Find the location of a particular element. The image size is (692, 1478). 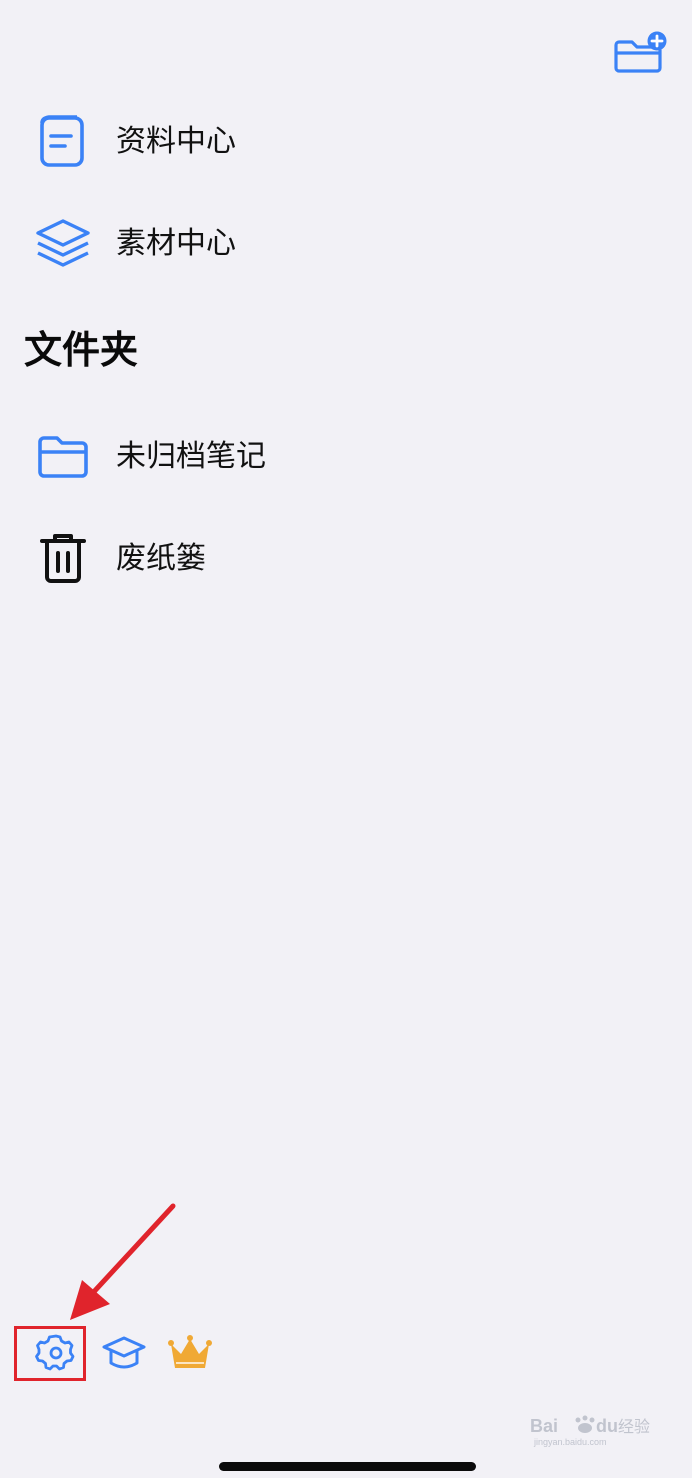

folder-plus-icon is located at coordinates (640, 52).